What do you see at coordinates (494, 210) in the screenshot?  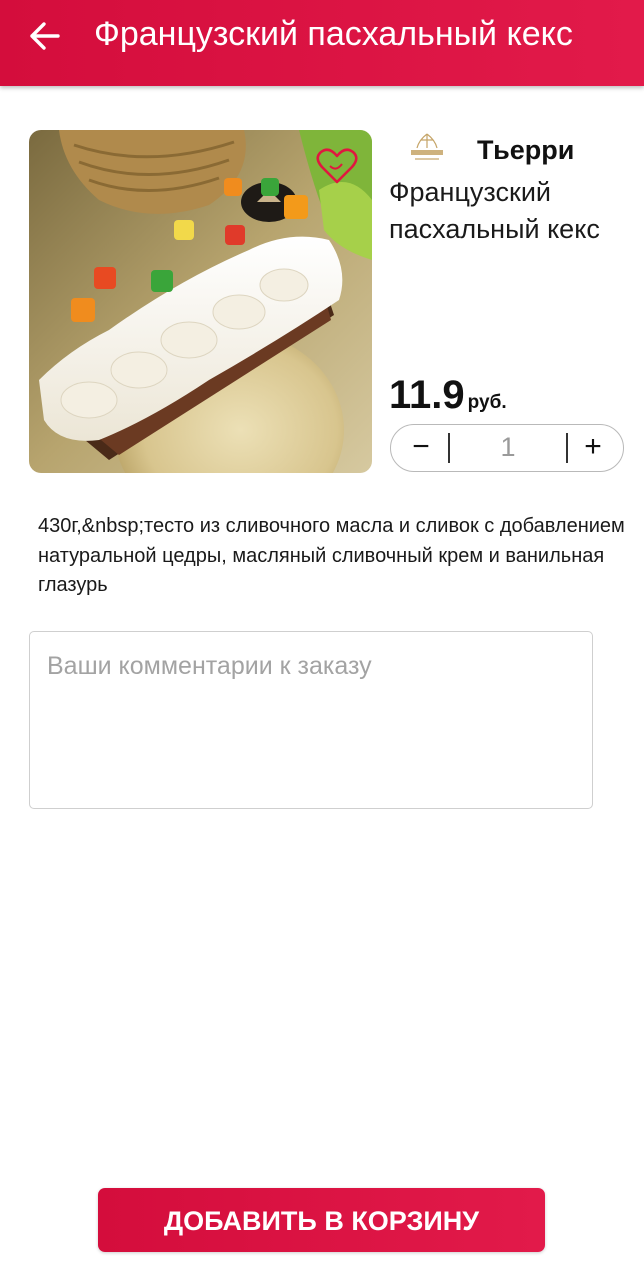 I see `product-name: Французский пасхальный кекс` at bounding box center [494, 210].